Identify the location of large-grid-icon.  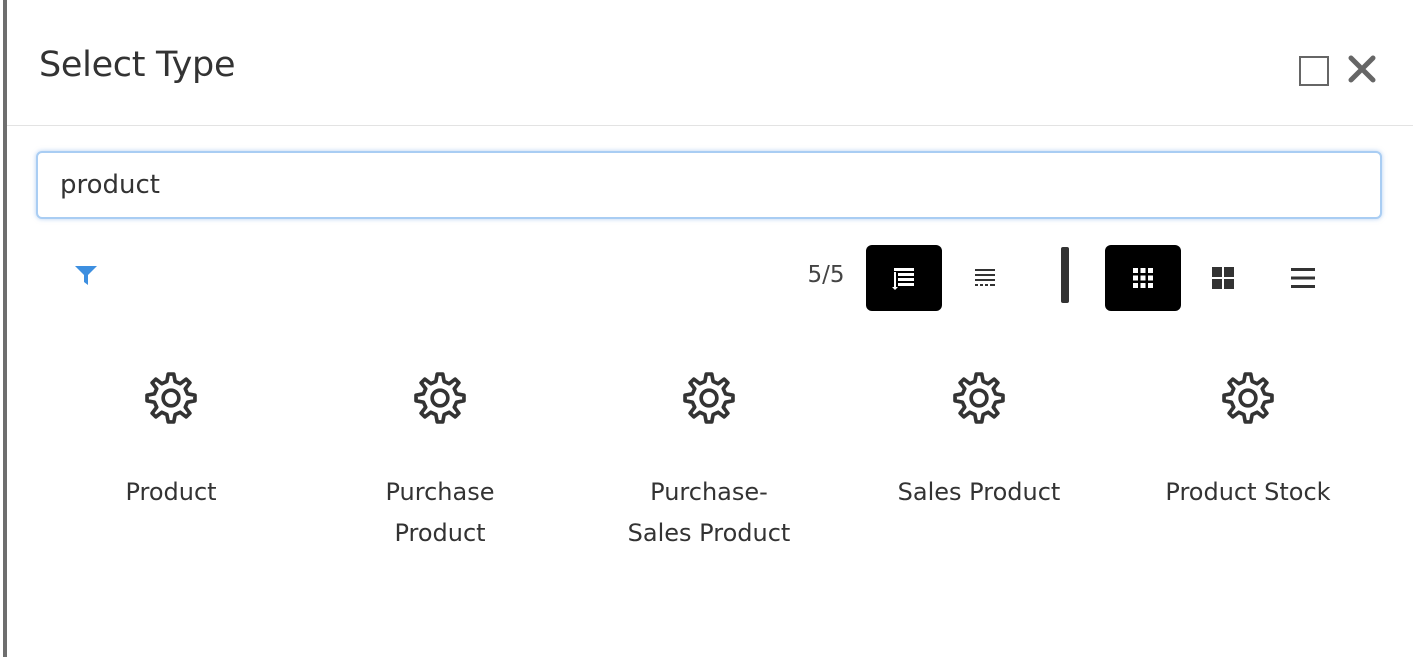
(1223, 278).